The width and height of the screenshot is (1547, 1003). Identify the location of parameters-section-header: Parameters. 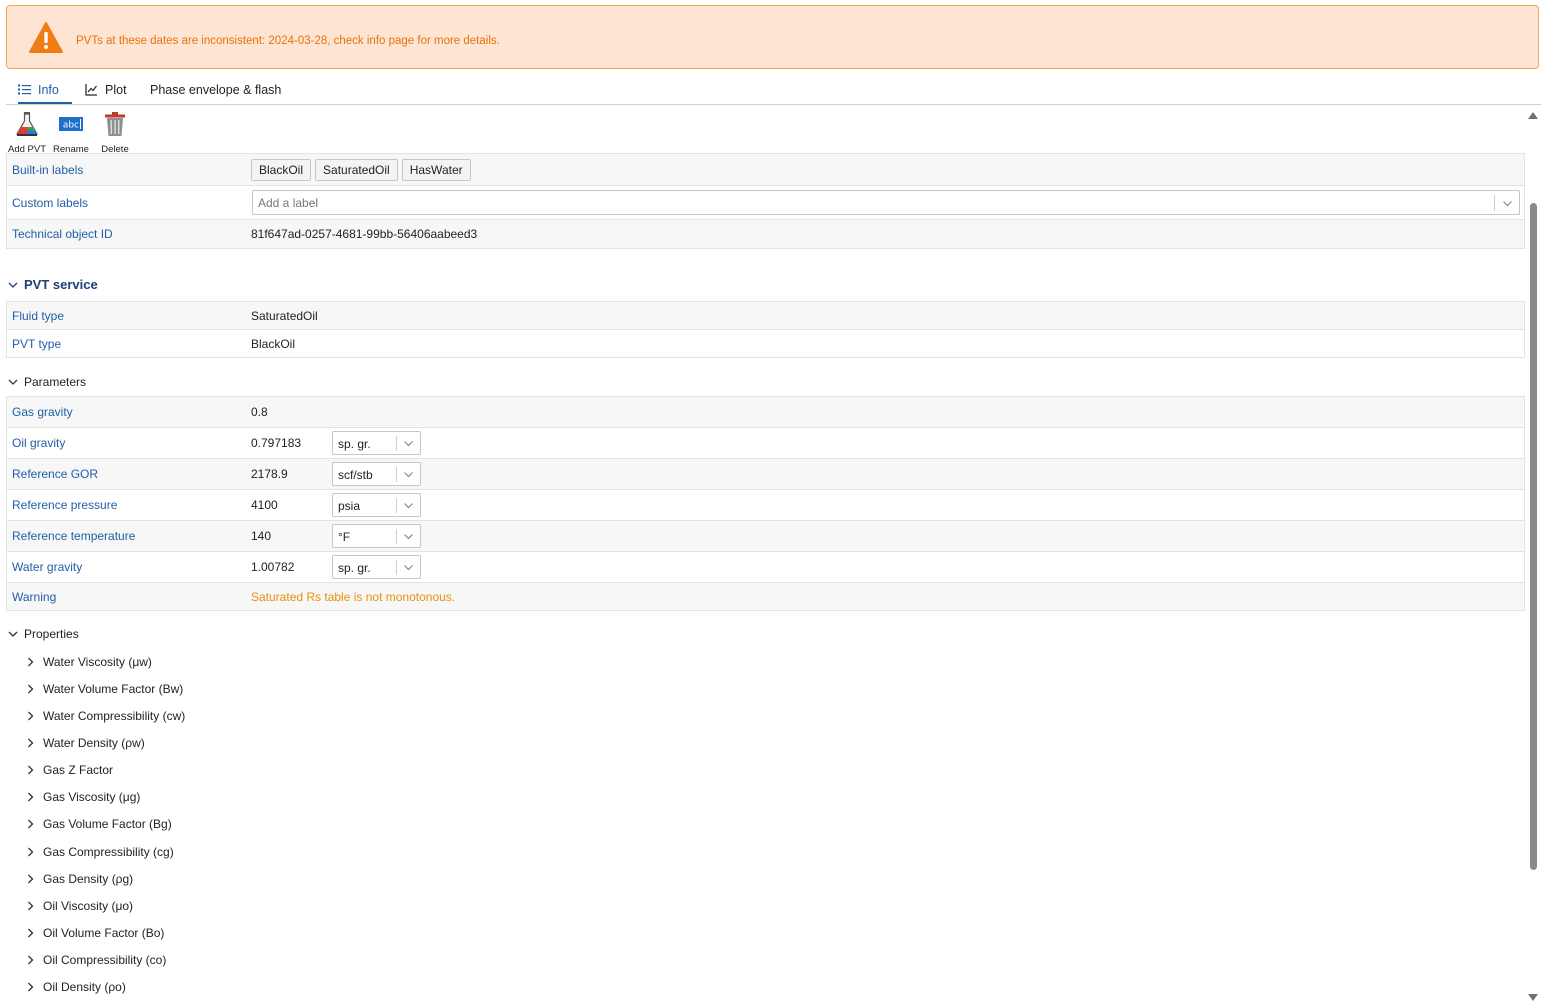
(47, 382).